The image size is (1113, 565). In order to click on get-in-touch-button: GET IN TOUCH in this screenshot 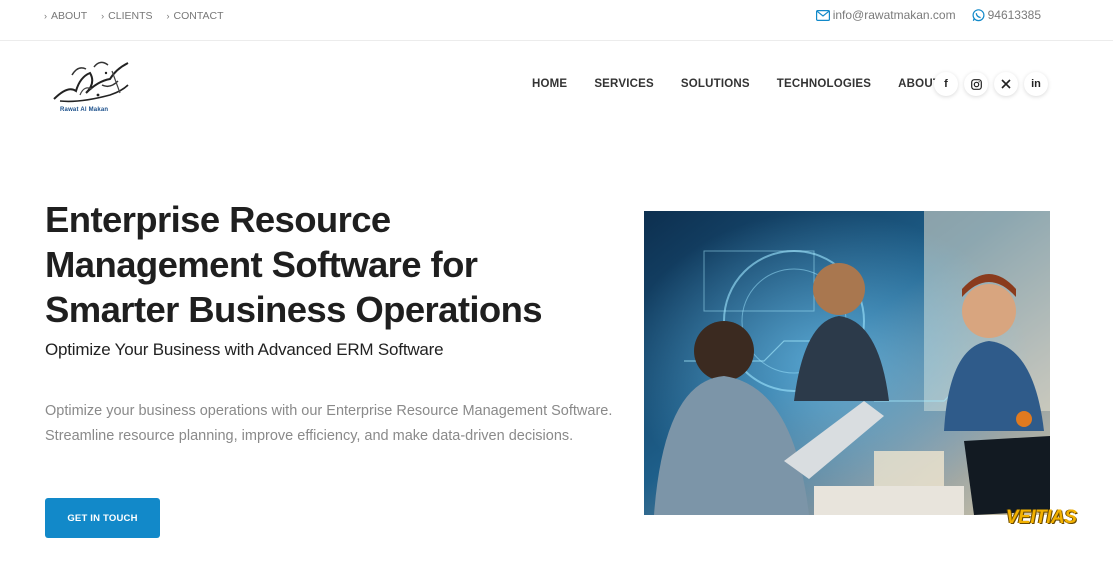, I will do `click(102, 518)`.